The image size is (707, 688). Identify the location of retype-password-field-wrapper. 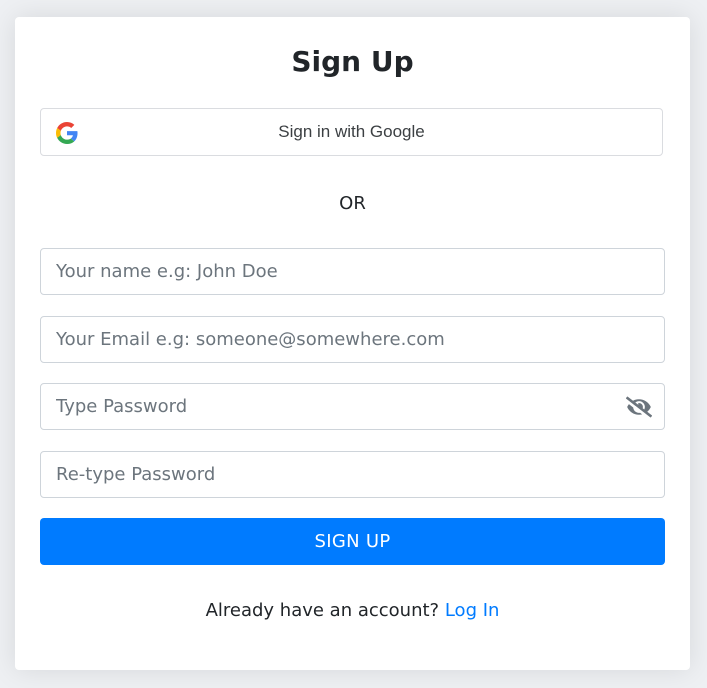
(352, 474).